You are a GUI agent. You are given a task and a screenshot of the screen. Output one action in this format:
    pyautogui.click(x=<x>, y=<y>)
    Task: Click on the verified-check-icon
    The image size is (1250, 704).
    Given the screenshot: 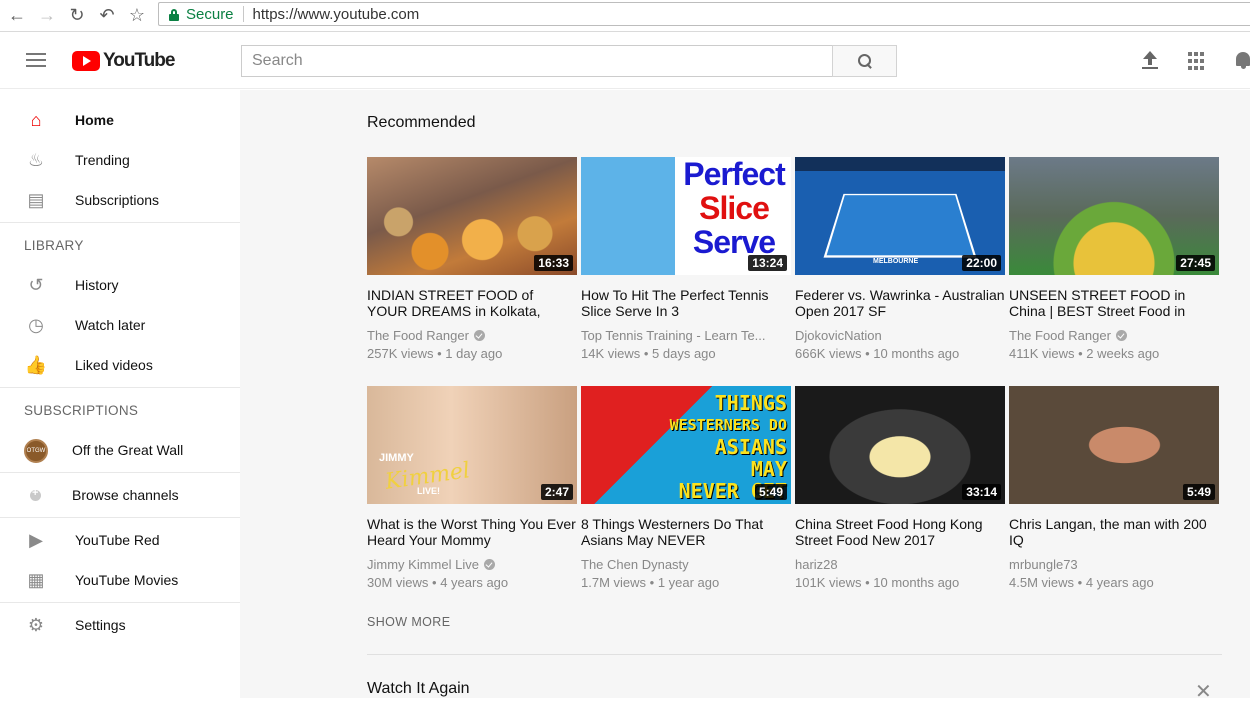 What is the action you would take?
    pyautogui.click(x=479, y=335)
    